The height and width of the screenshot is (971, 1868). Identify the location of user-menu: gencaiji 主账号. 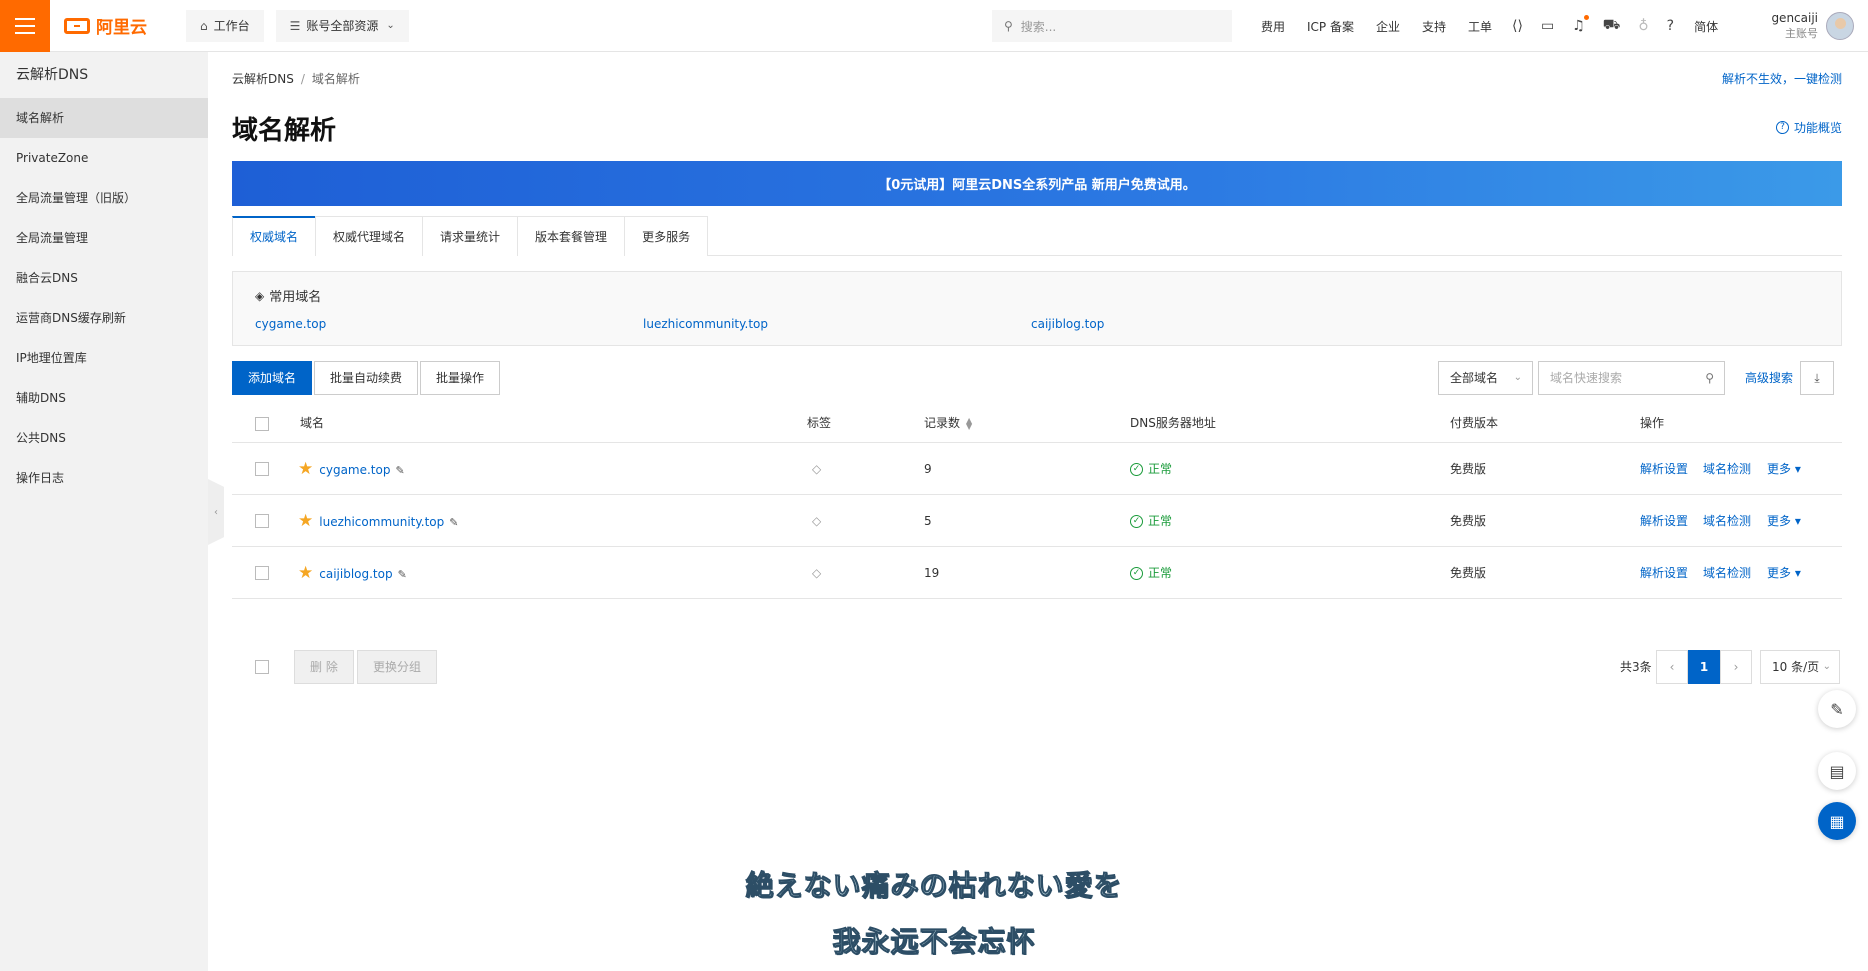
(1812, 26).